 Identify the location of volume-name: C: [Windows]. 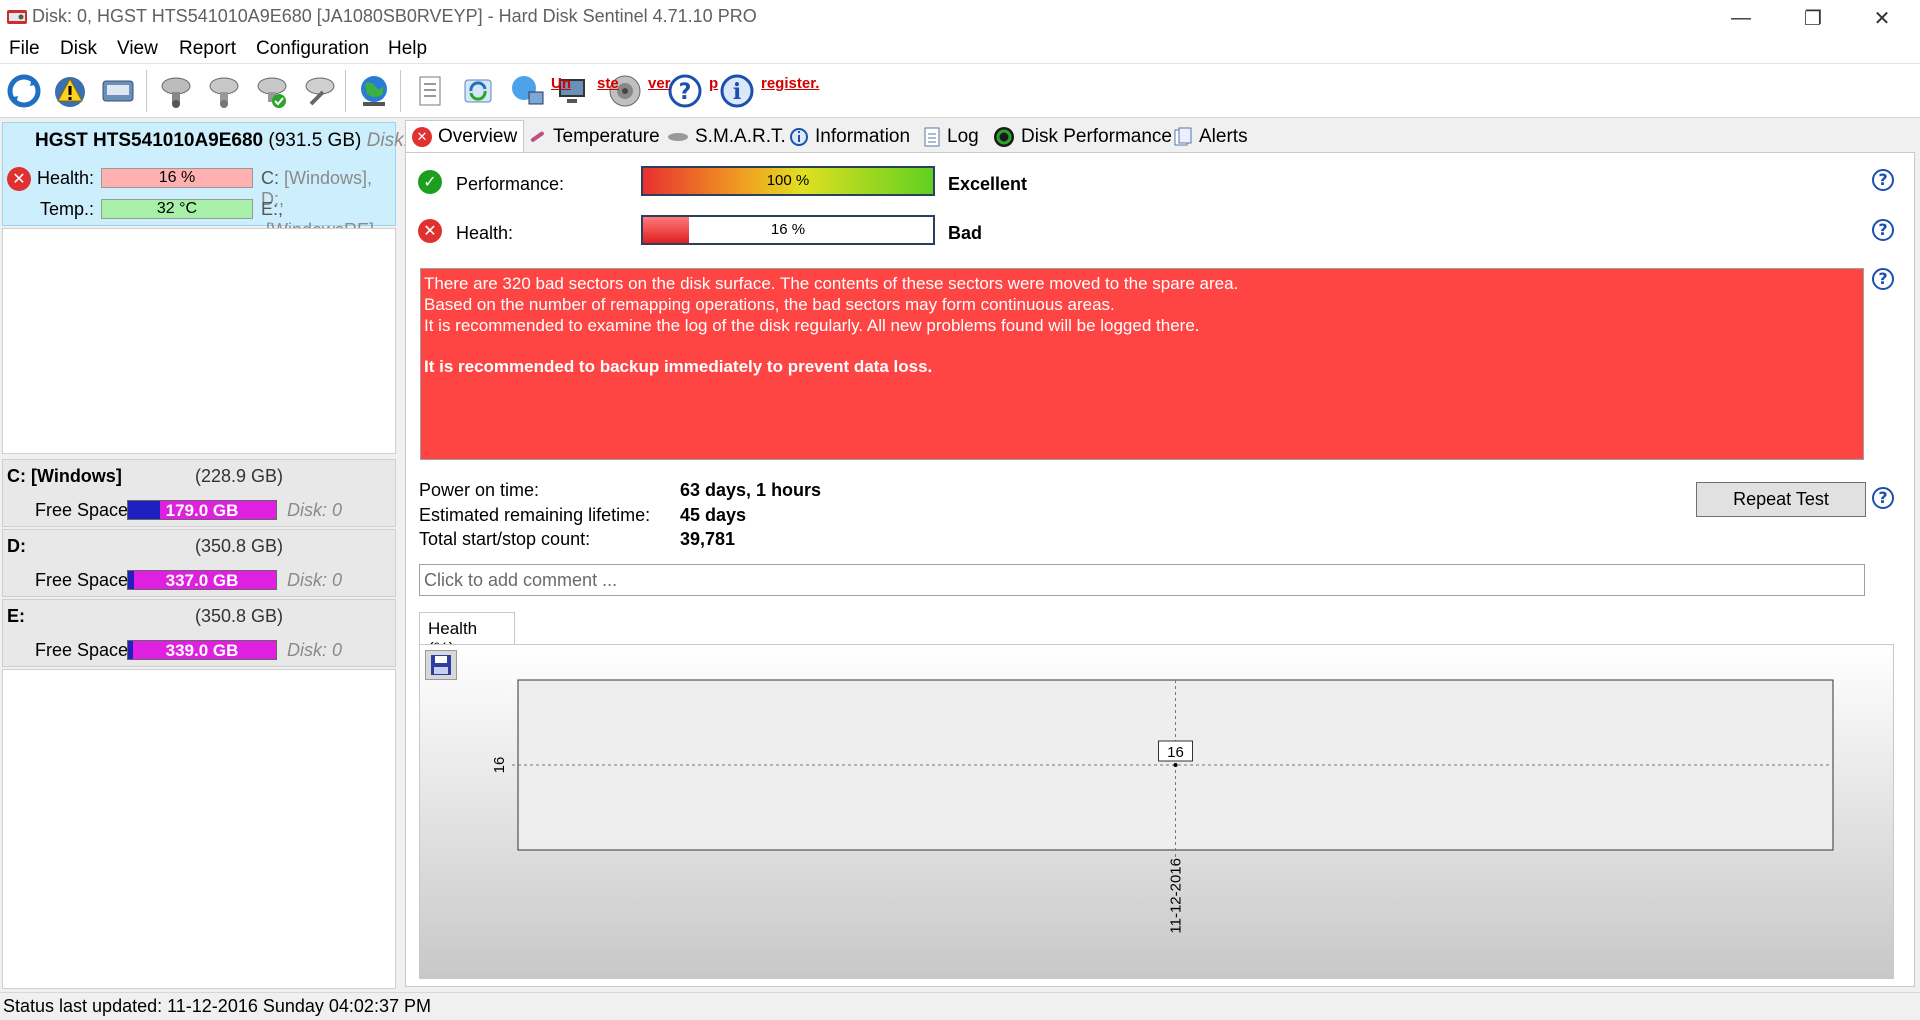
(64, 476).